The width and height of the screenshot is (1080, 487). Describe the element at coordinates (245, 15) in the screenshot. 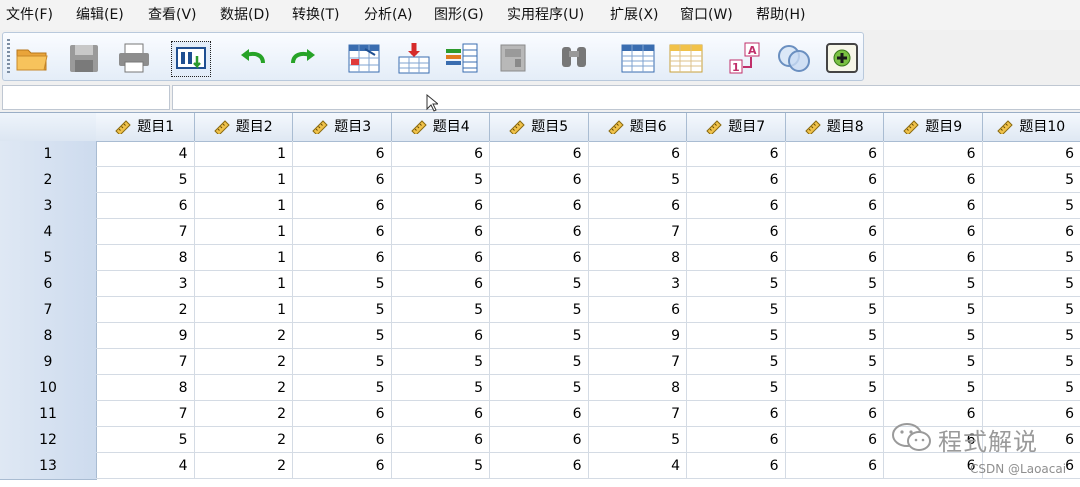

I see `menu-data: 数据(D)` at that location.